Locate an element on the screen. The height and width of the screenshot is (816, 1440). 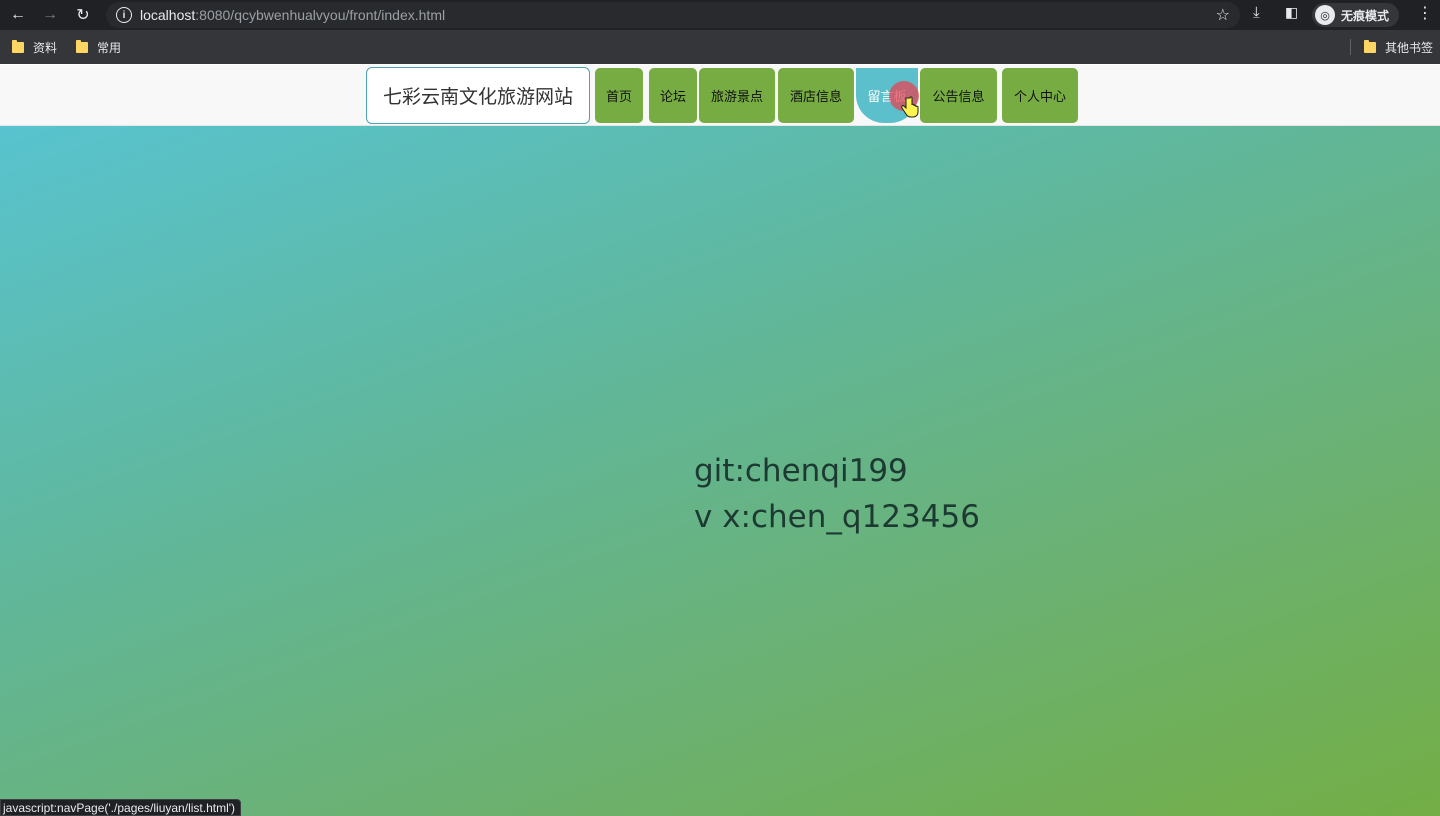
nav-forum: 论坛 is located at coordinates (673, 95).